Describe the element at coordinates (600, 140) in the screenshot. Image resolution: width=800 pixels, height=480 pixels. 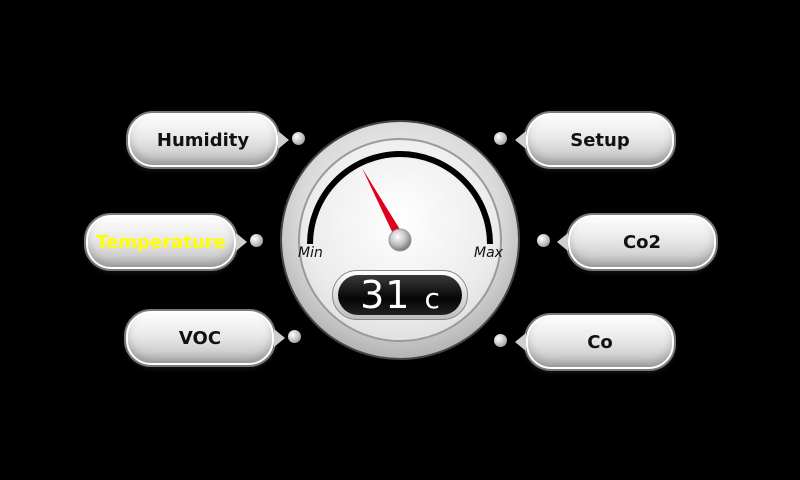
I see `setup-label: Setup` at that location.